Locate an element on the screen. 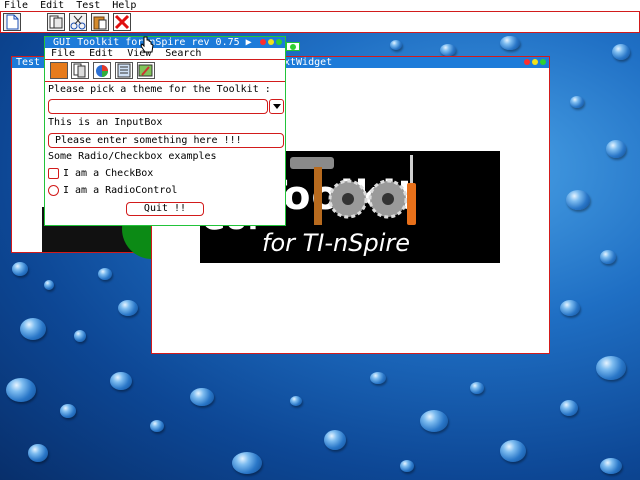 The image size is (640, 480). gears-and-tools-icon is located at coordinates (353, 190).